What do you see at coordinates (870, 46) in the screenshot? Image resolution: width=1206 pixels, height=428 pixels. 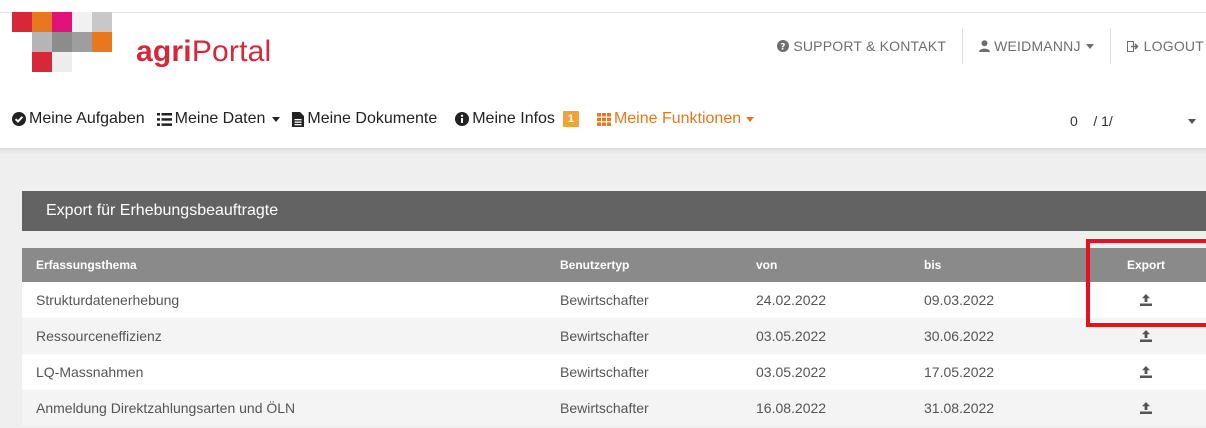 I see `support-contact-label: SUPPORT & KONTAKT` at bounding box center [870, 46].